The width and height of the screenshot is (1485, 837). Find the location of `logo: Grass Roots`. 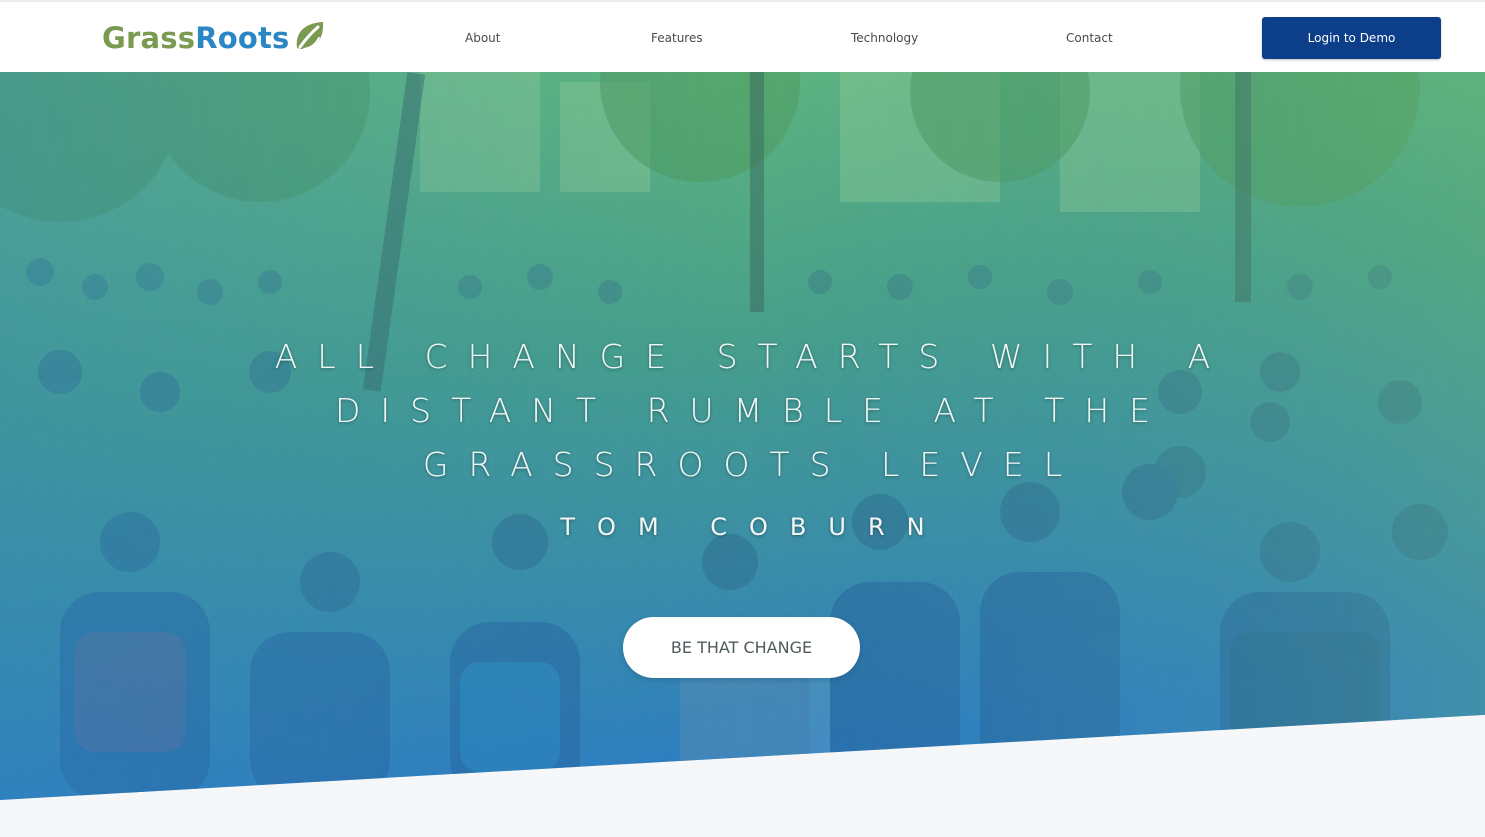

logo: Grass Roots is located at coordinates (214, 38).